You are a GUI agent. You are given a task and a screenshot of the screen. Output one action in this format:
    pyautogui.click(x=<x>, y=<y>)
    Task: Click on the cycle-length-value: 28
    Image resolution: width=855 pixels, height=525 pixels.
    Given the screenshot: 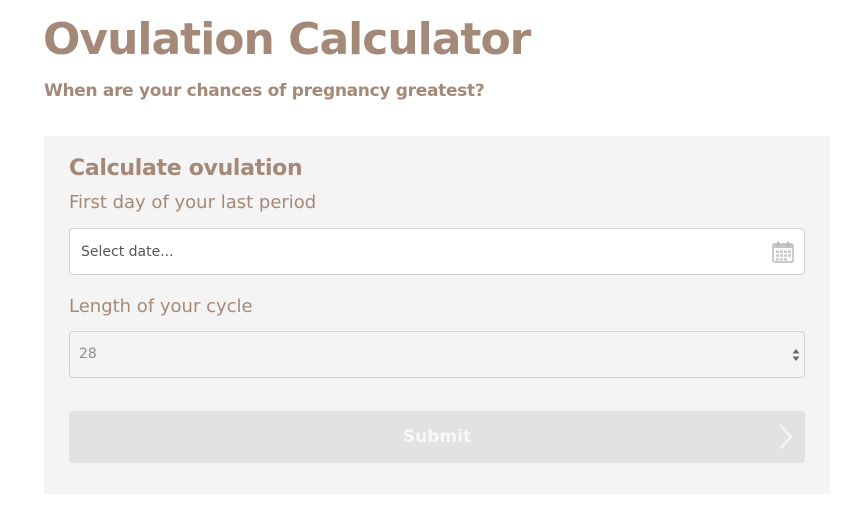 What is the action you would take?
    pyautogui.click(x=88, y=354)
    